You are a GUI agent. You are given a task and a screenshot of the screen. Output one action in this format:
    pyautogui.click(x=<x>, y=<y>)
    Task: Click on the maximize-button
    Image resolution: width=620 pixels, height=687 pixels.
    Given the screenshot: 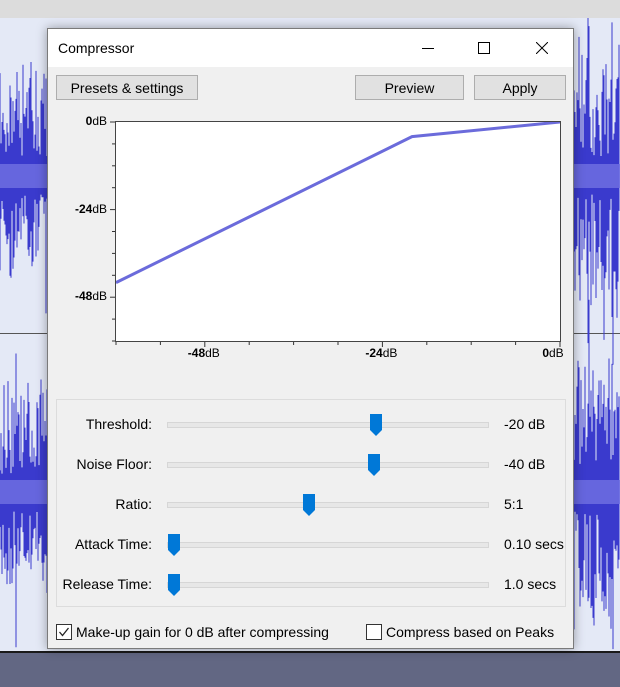 What is the action you would take?
    pyautogui.click(x=484, y=48)
    